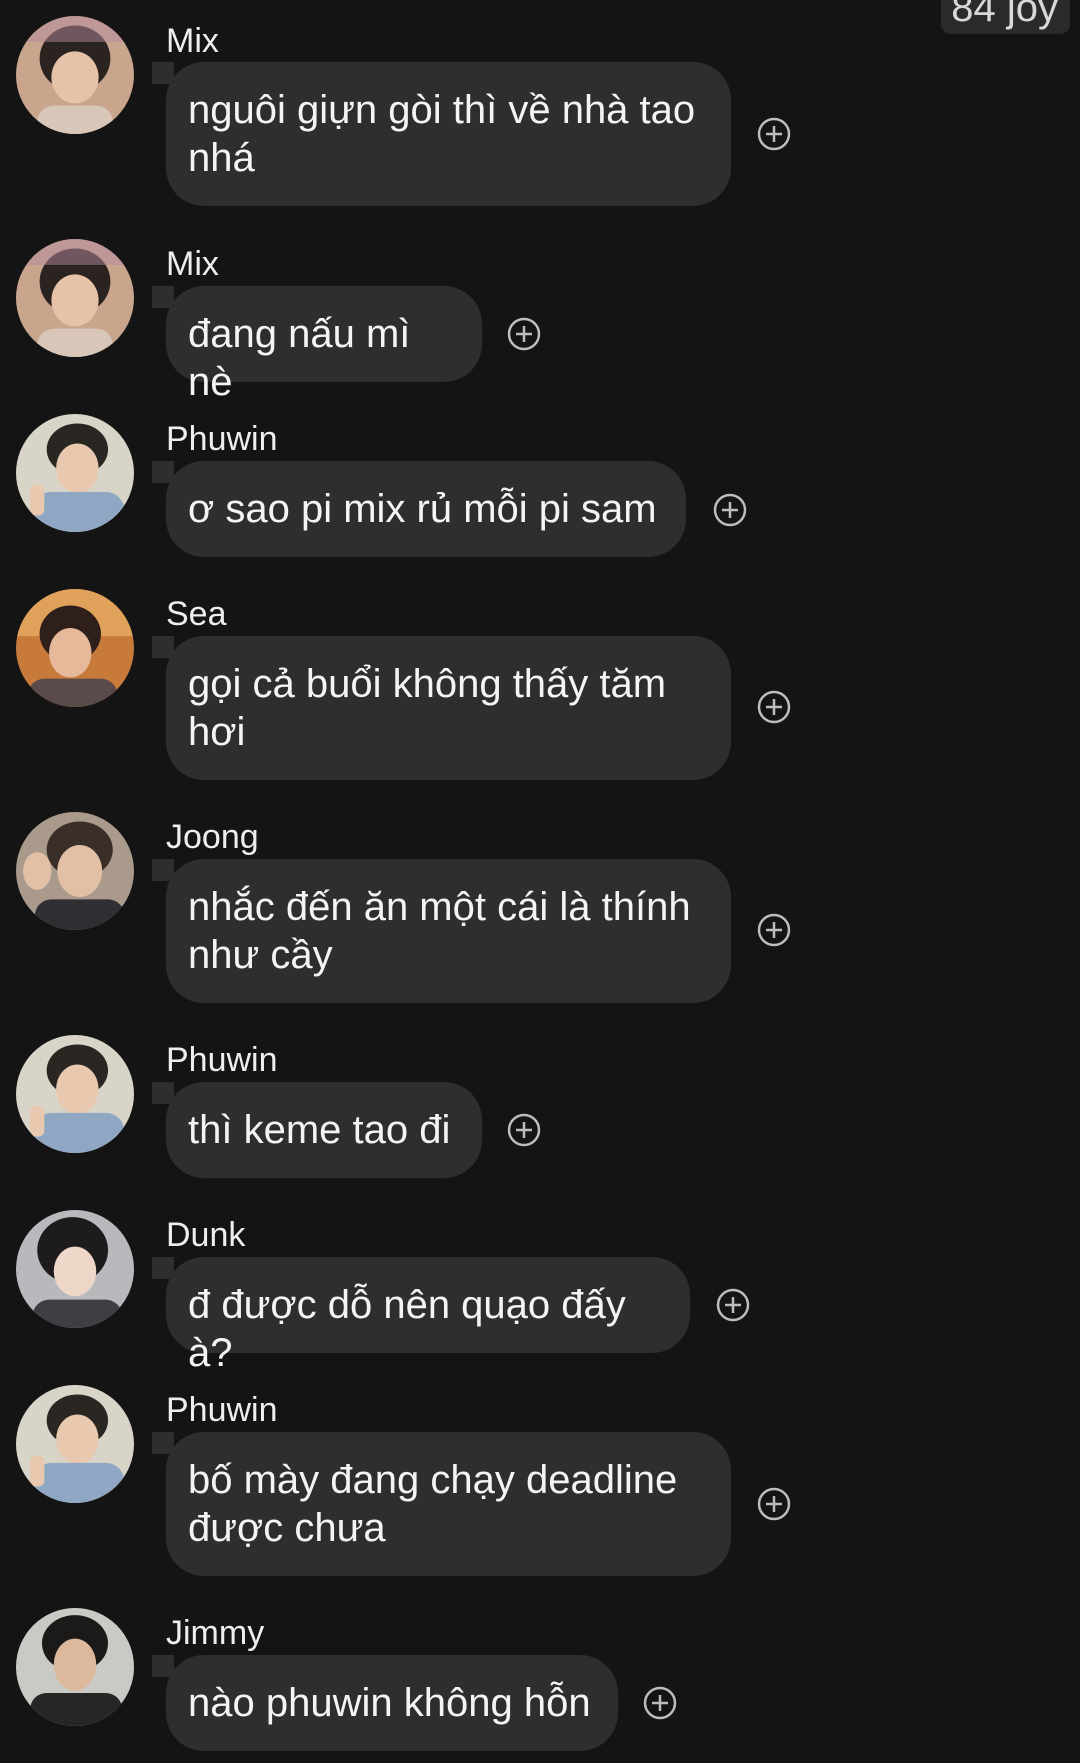 The height and width of the screenshot is (1763, 1080). I want to click on message-bubble: nguôi giựn gòi thì về nhà tao nhá, so click(448, 134).